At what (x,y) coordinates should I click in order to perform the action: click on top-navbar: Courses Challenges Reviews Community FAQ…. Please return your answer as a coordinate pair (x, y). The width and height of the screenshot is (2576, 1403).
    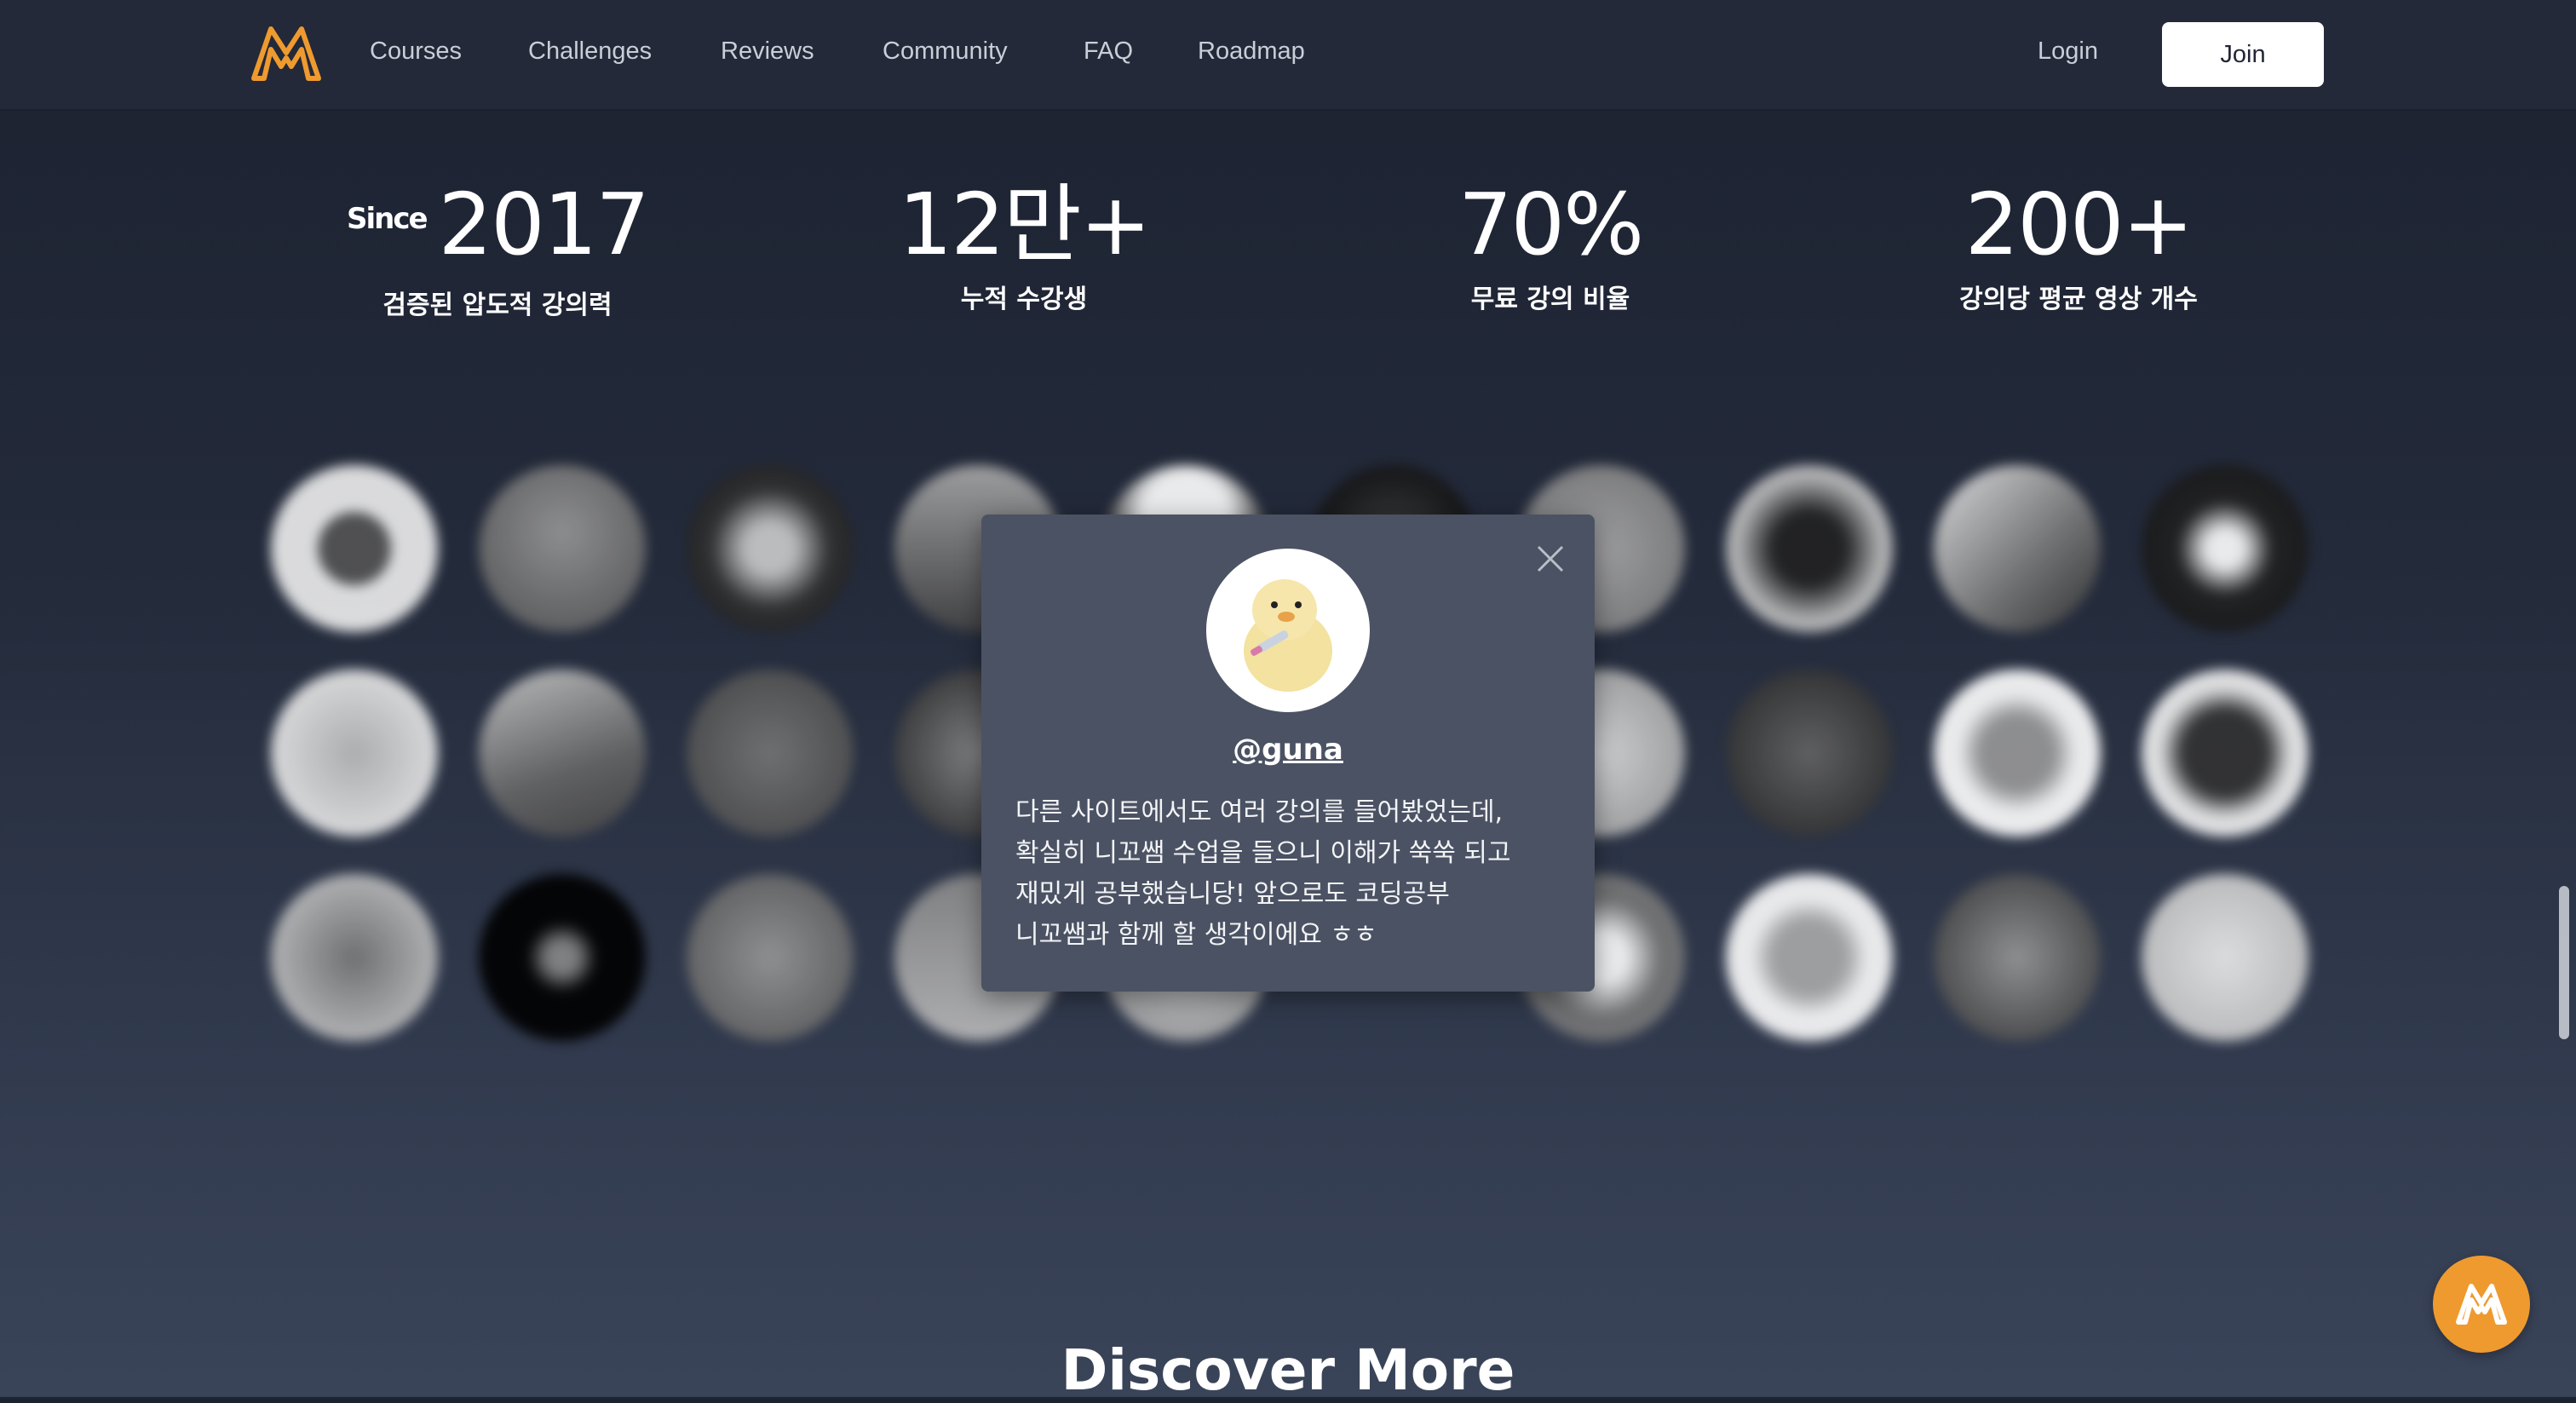
    Looking at the image, I should click on (1288, 56).